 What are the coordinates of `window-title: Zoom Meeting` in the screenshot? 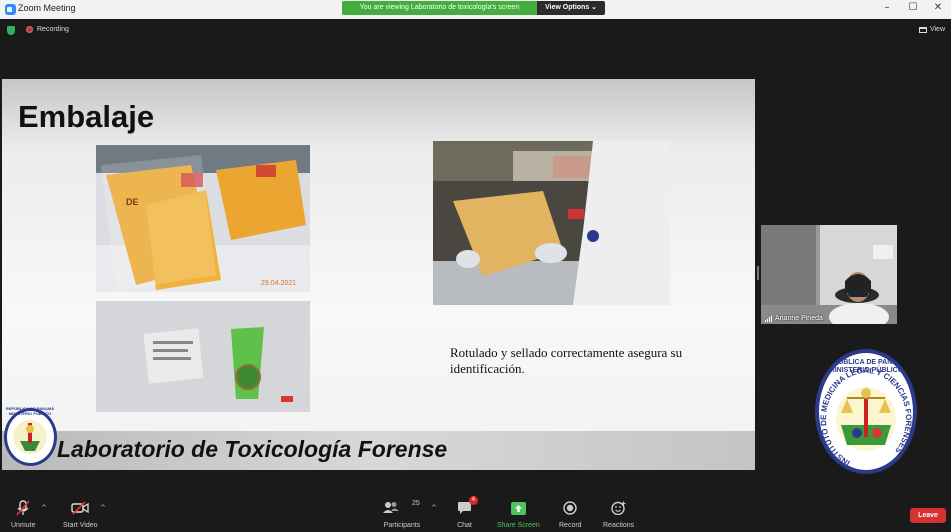 It's located at (47, 8).